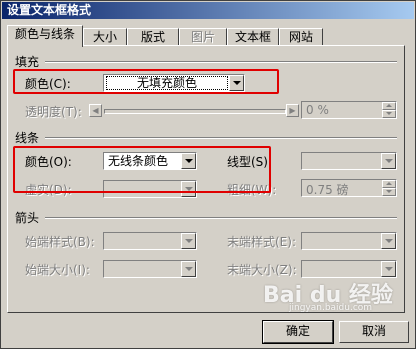 This screenshot has height=349, width=416. Describe the element at coordinates (27, 62) in the screenshot. I see `fill-group-title: 填充` at that location.